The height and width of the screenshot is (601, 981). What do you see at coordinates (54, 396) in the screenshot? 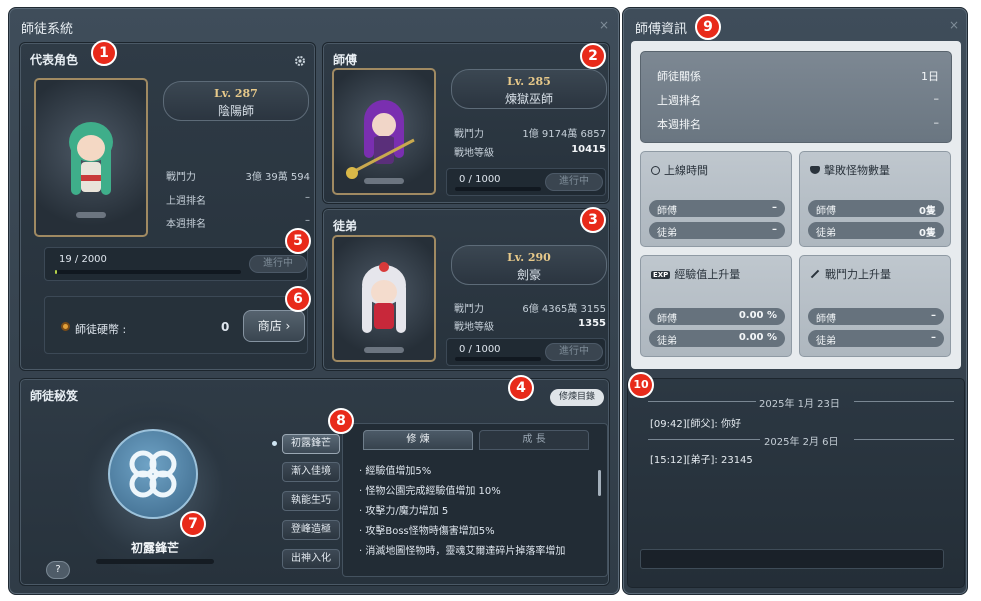
I see `secret-title: 師徒秘笈` at bounding box center [54, 396].